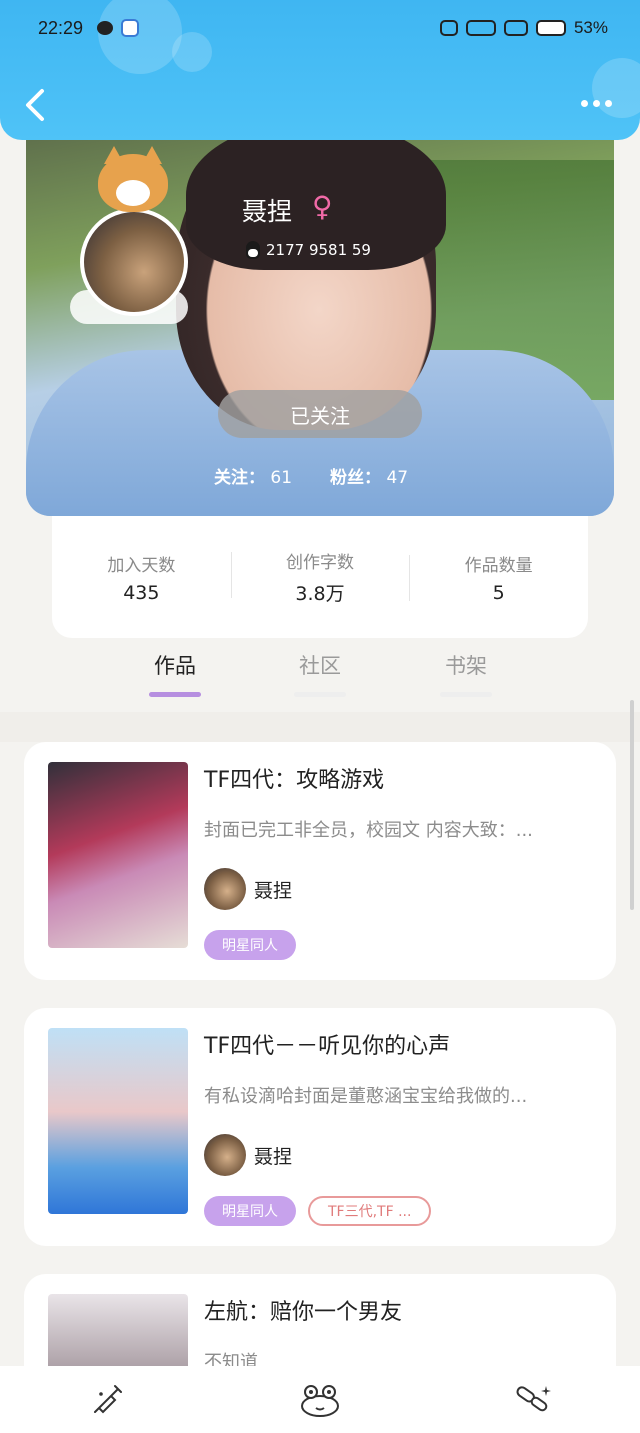 The width and height of the screenshot is (640, 1433). Describe the element at coordinates (590, 27) in the screenshot. I see `battery-percent: 53%` at that location.